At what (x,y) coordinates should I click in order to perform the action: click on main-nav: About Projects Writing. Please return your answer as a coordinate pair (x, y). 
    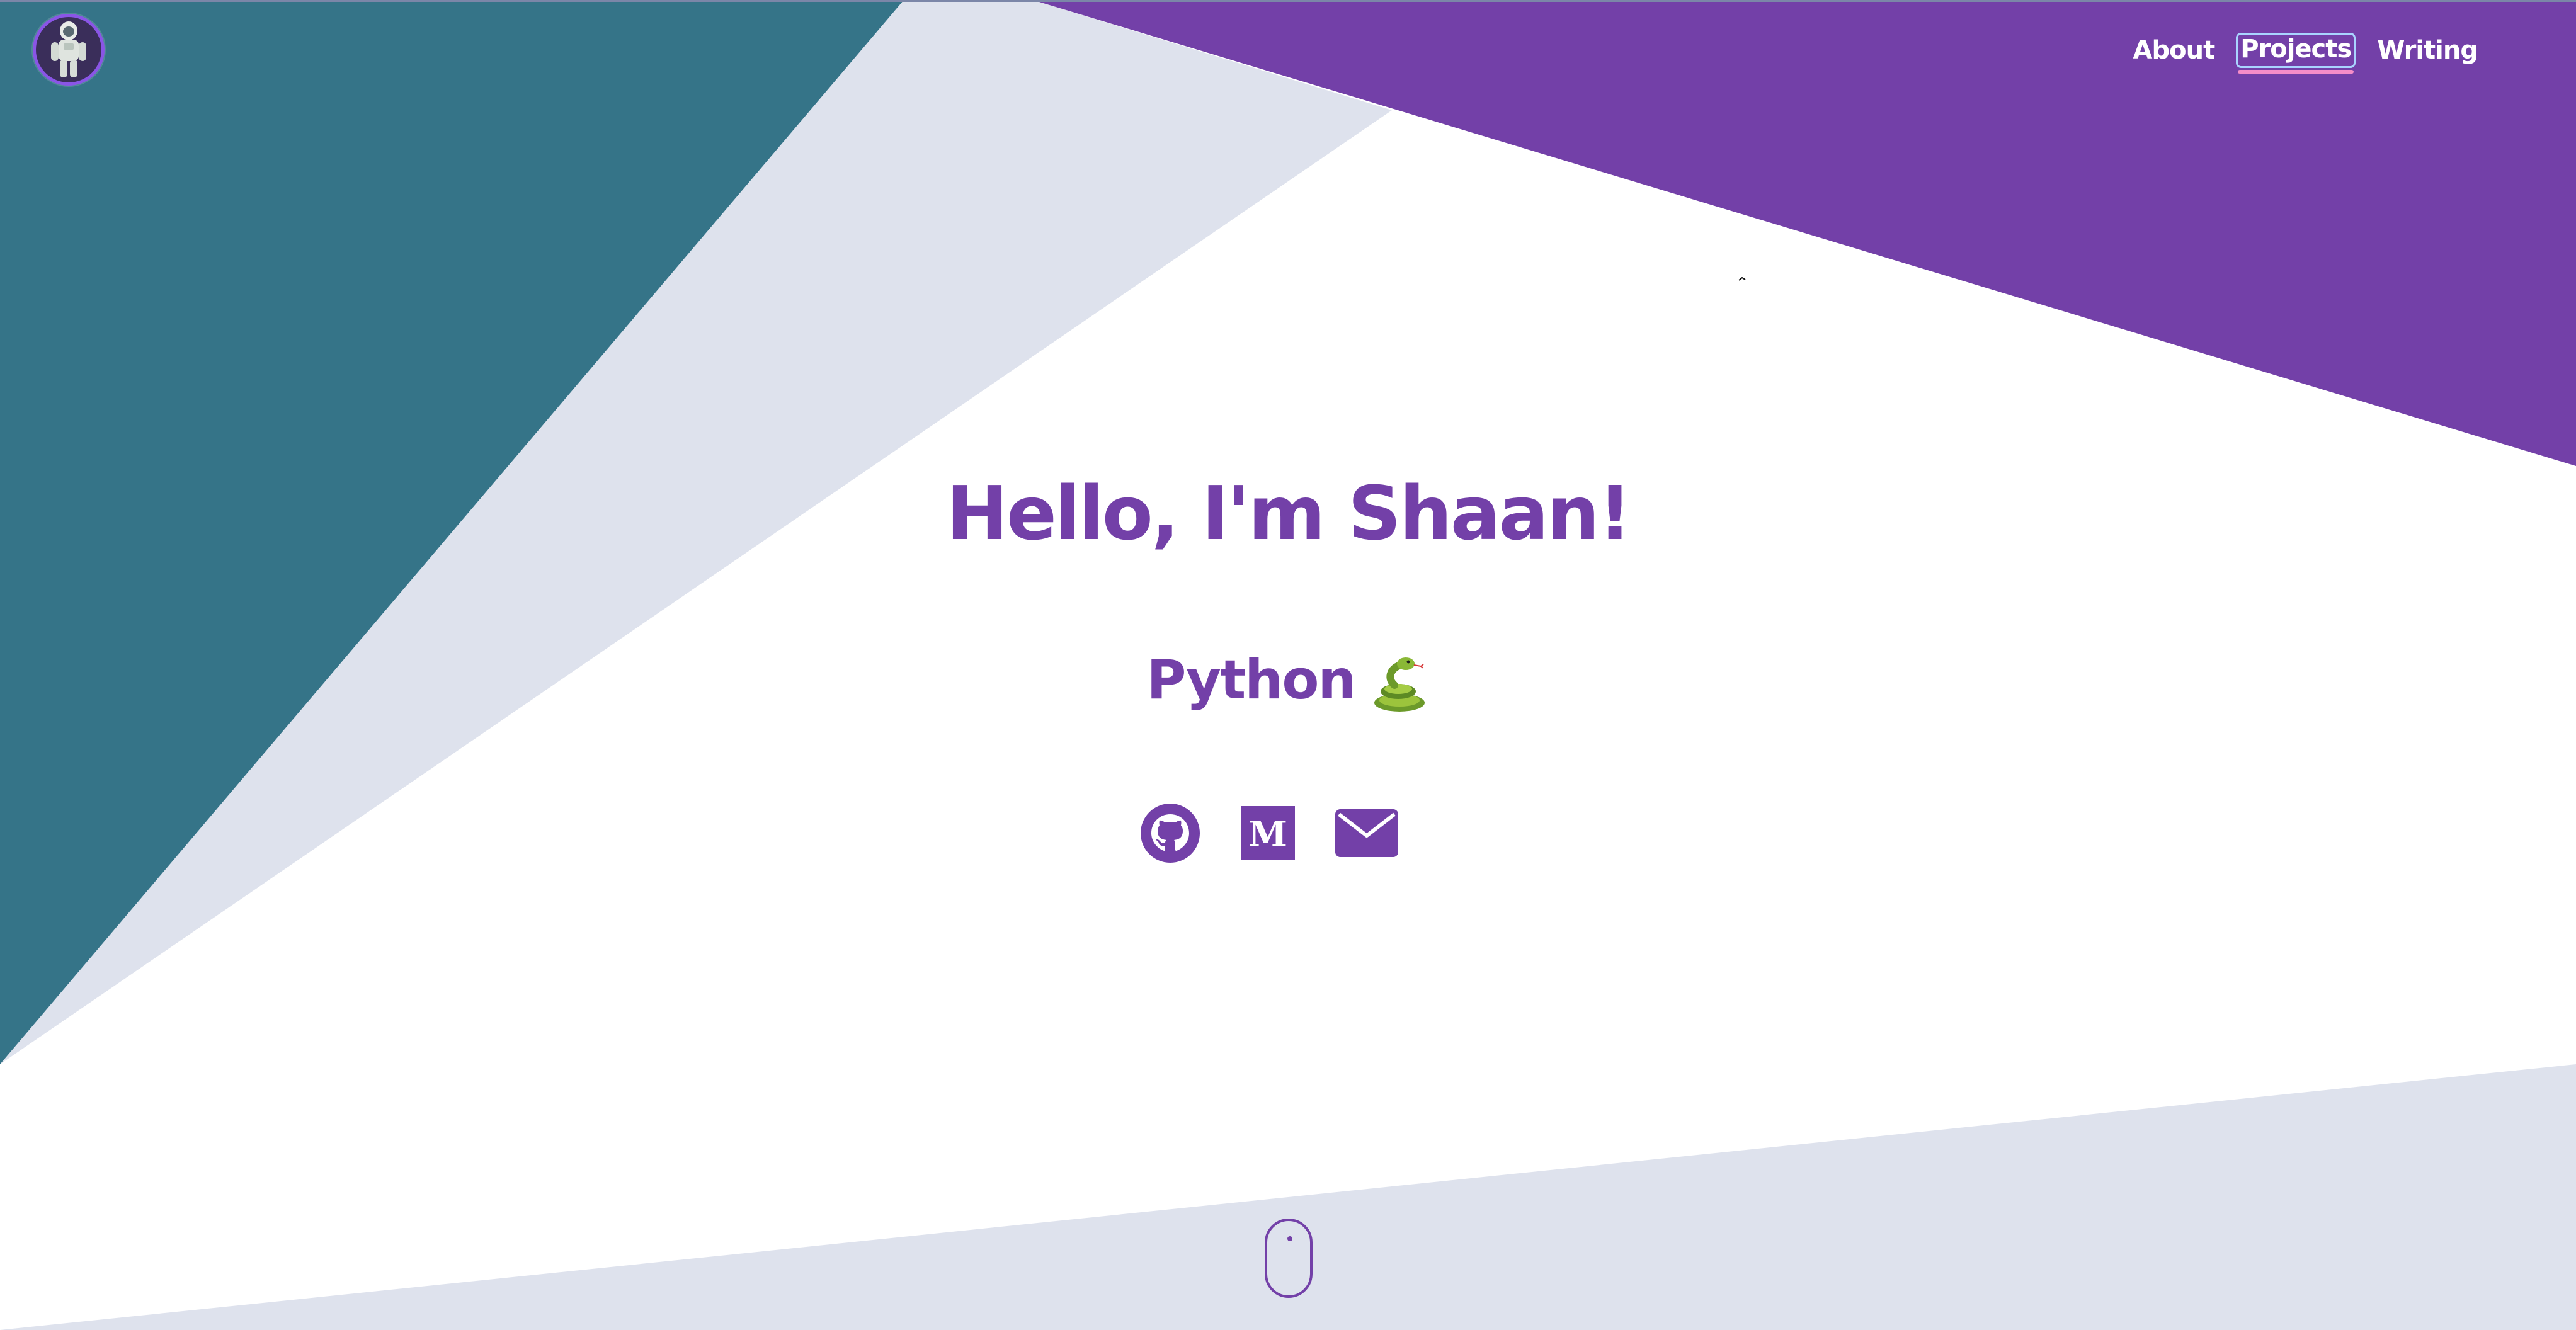
    Looking at the image, I should click on (2305, 53).